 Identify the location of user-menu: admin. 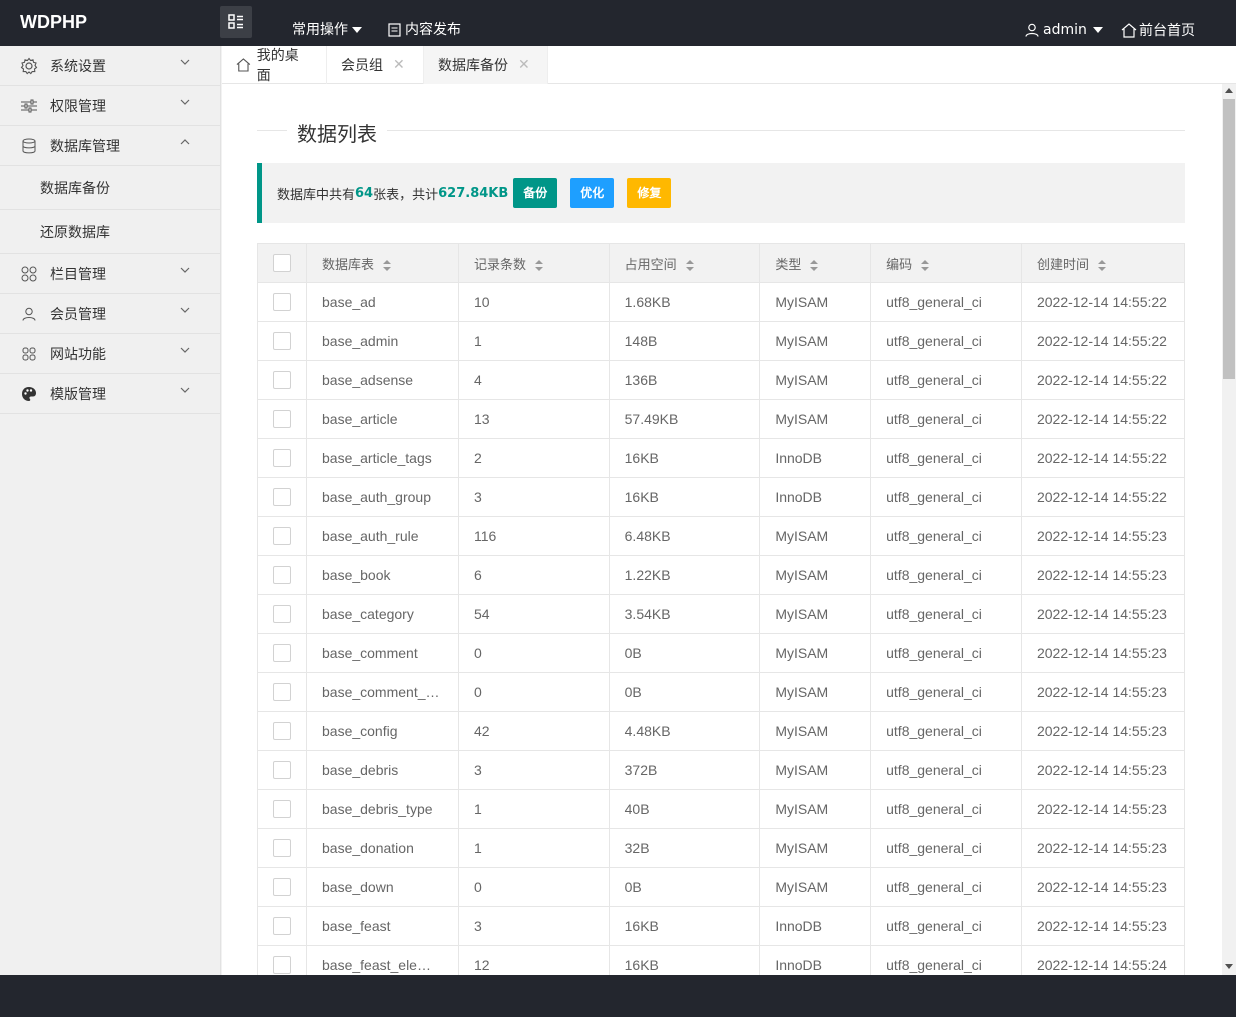
(1064, 23).